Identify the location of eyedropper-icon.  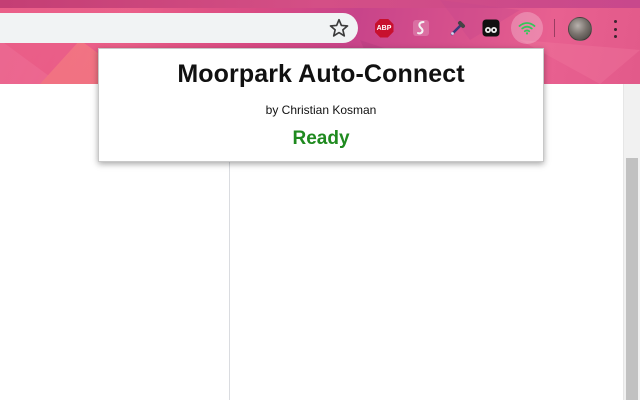
(457, 28).